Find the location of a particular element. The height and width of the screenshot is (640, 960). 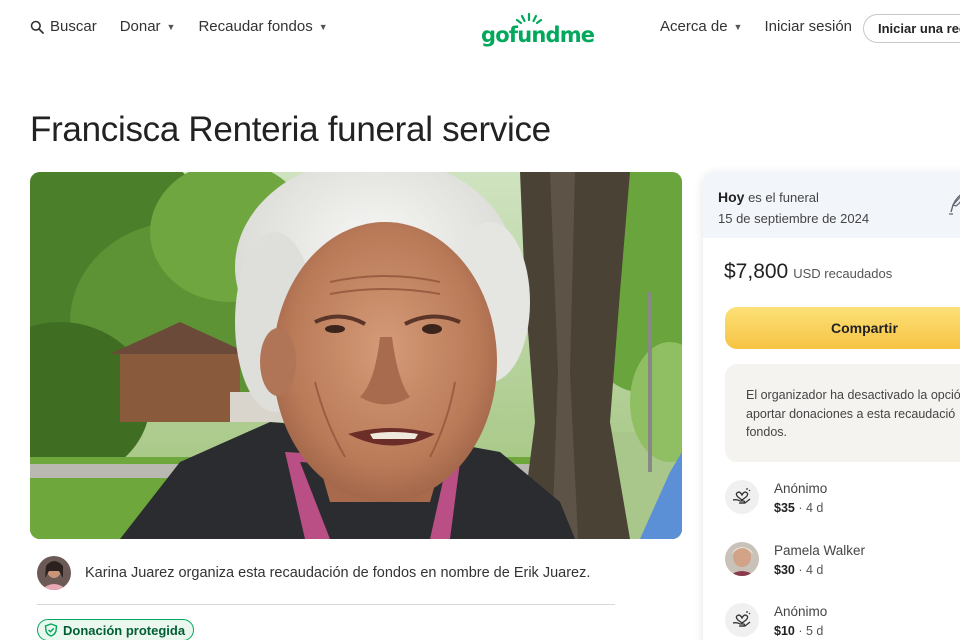

donor-avatar-image is located at coordinates (742, 559).